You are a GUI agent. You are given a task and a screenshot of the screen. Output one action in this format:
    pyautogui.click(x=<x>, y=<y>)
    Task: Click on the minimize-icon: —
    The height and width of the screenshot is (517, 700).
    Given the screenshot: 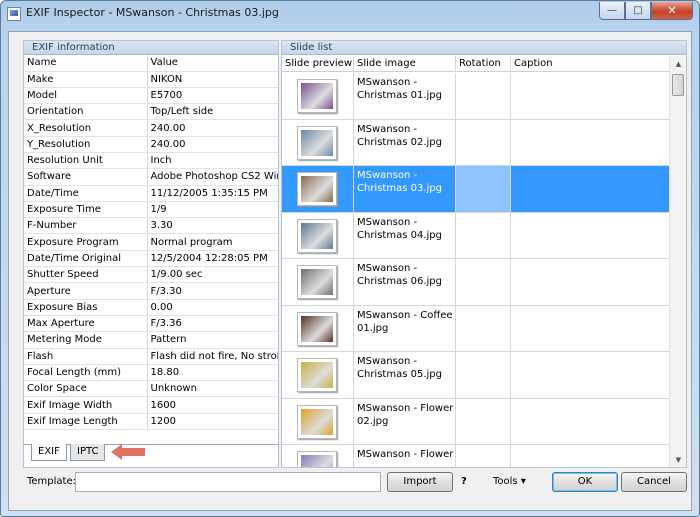 What is the action you would take?
    pyautogui.click(x=612, y=10)
    